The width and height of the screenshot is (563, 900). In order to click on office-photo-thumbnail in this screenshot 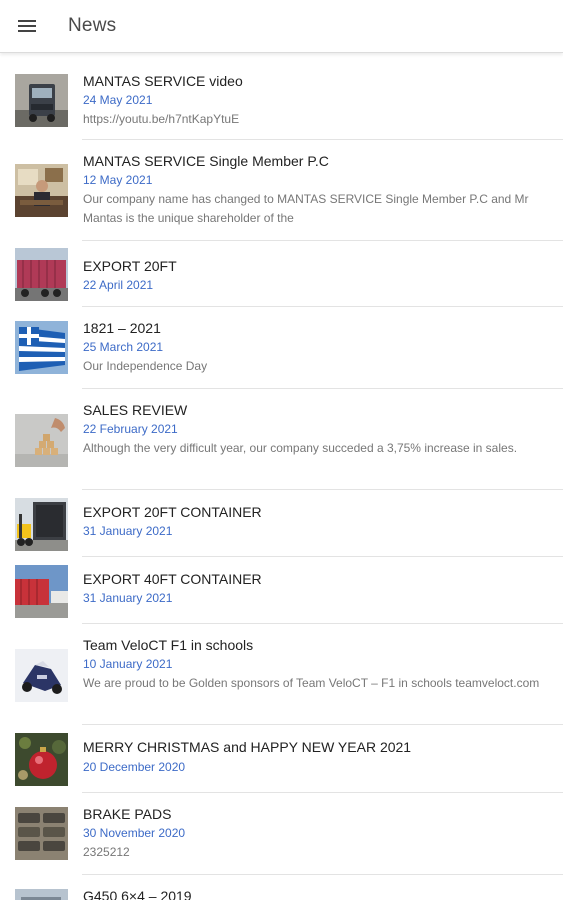, I will do `click(41, 190)`.